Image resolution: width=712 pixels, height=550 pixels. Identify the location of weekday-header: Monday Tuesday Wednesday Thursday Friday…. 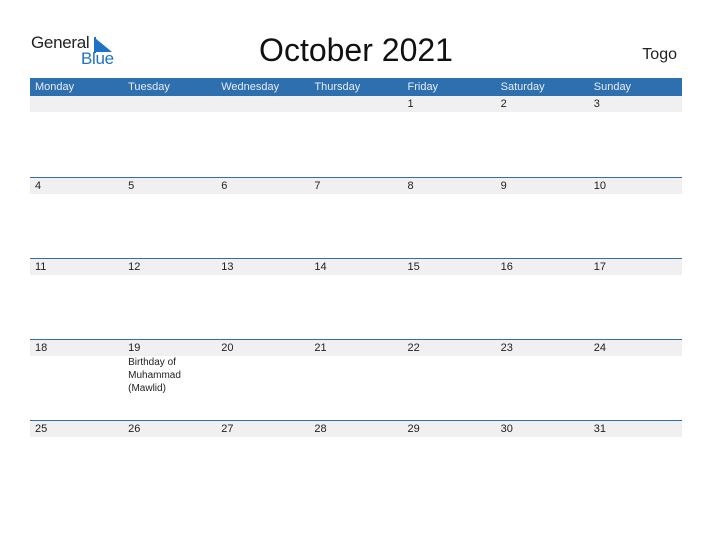
(356, 87).